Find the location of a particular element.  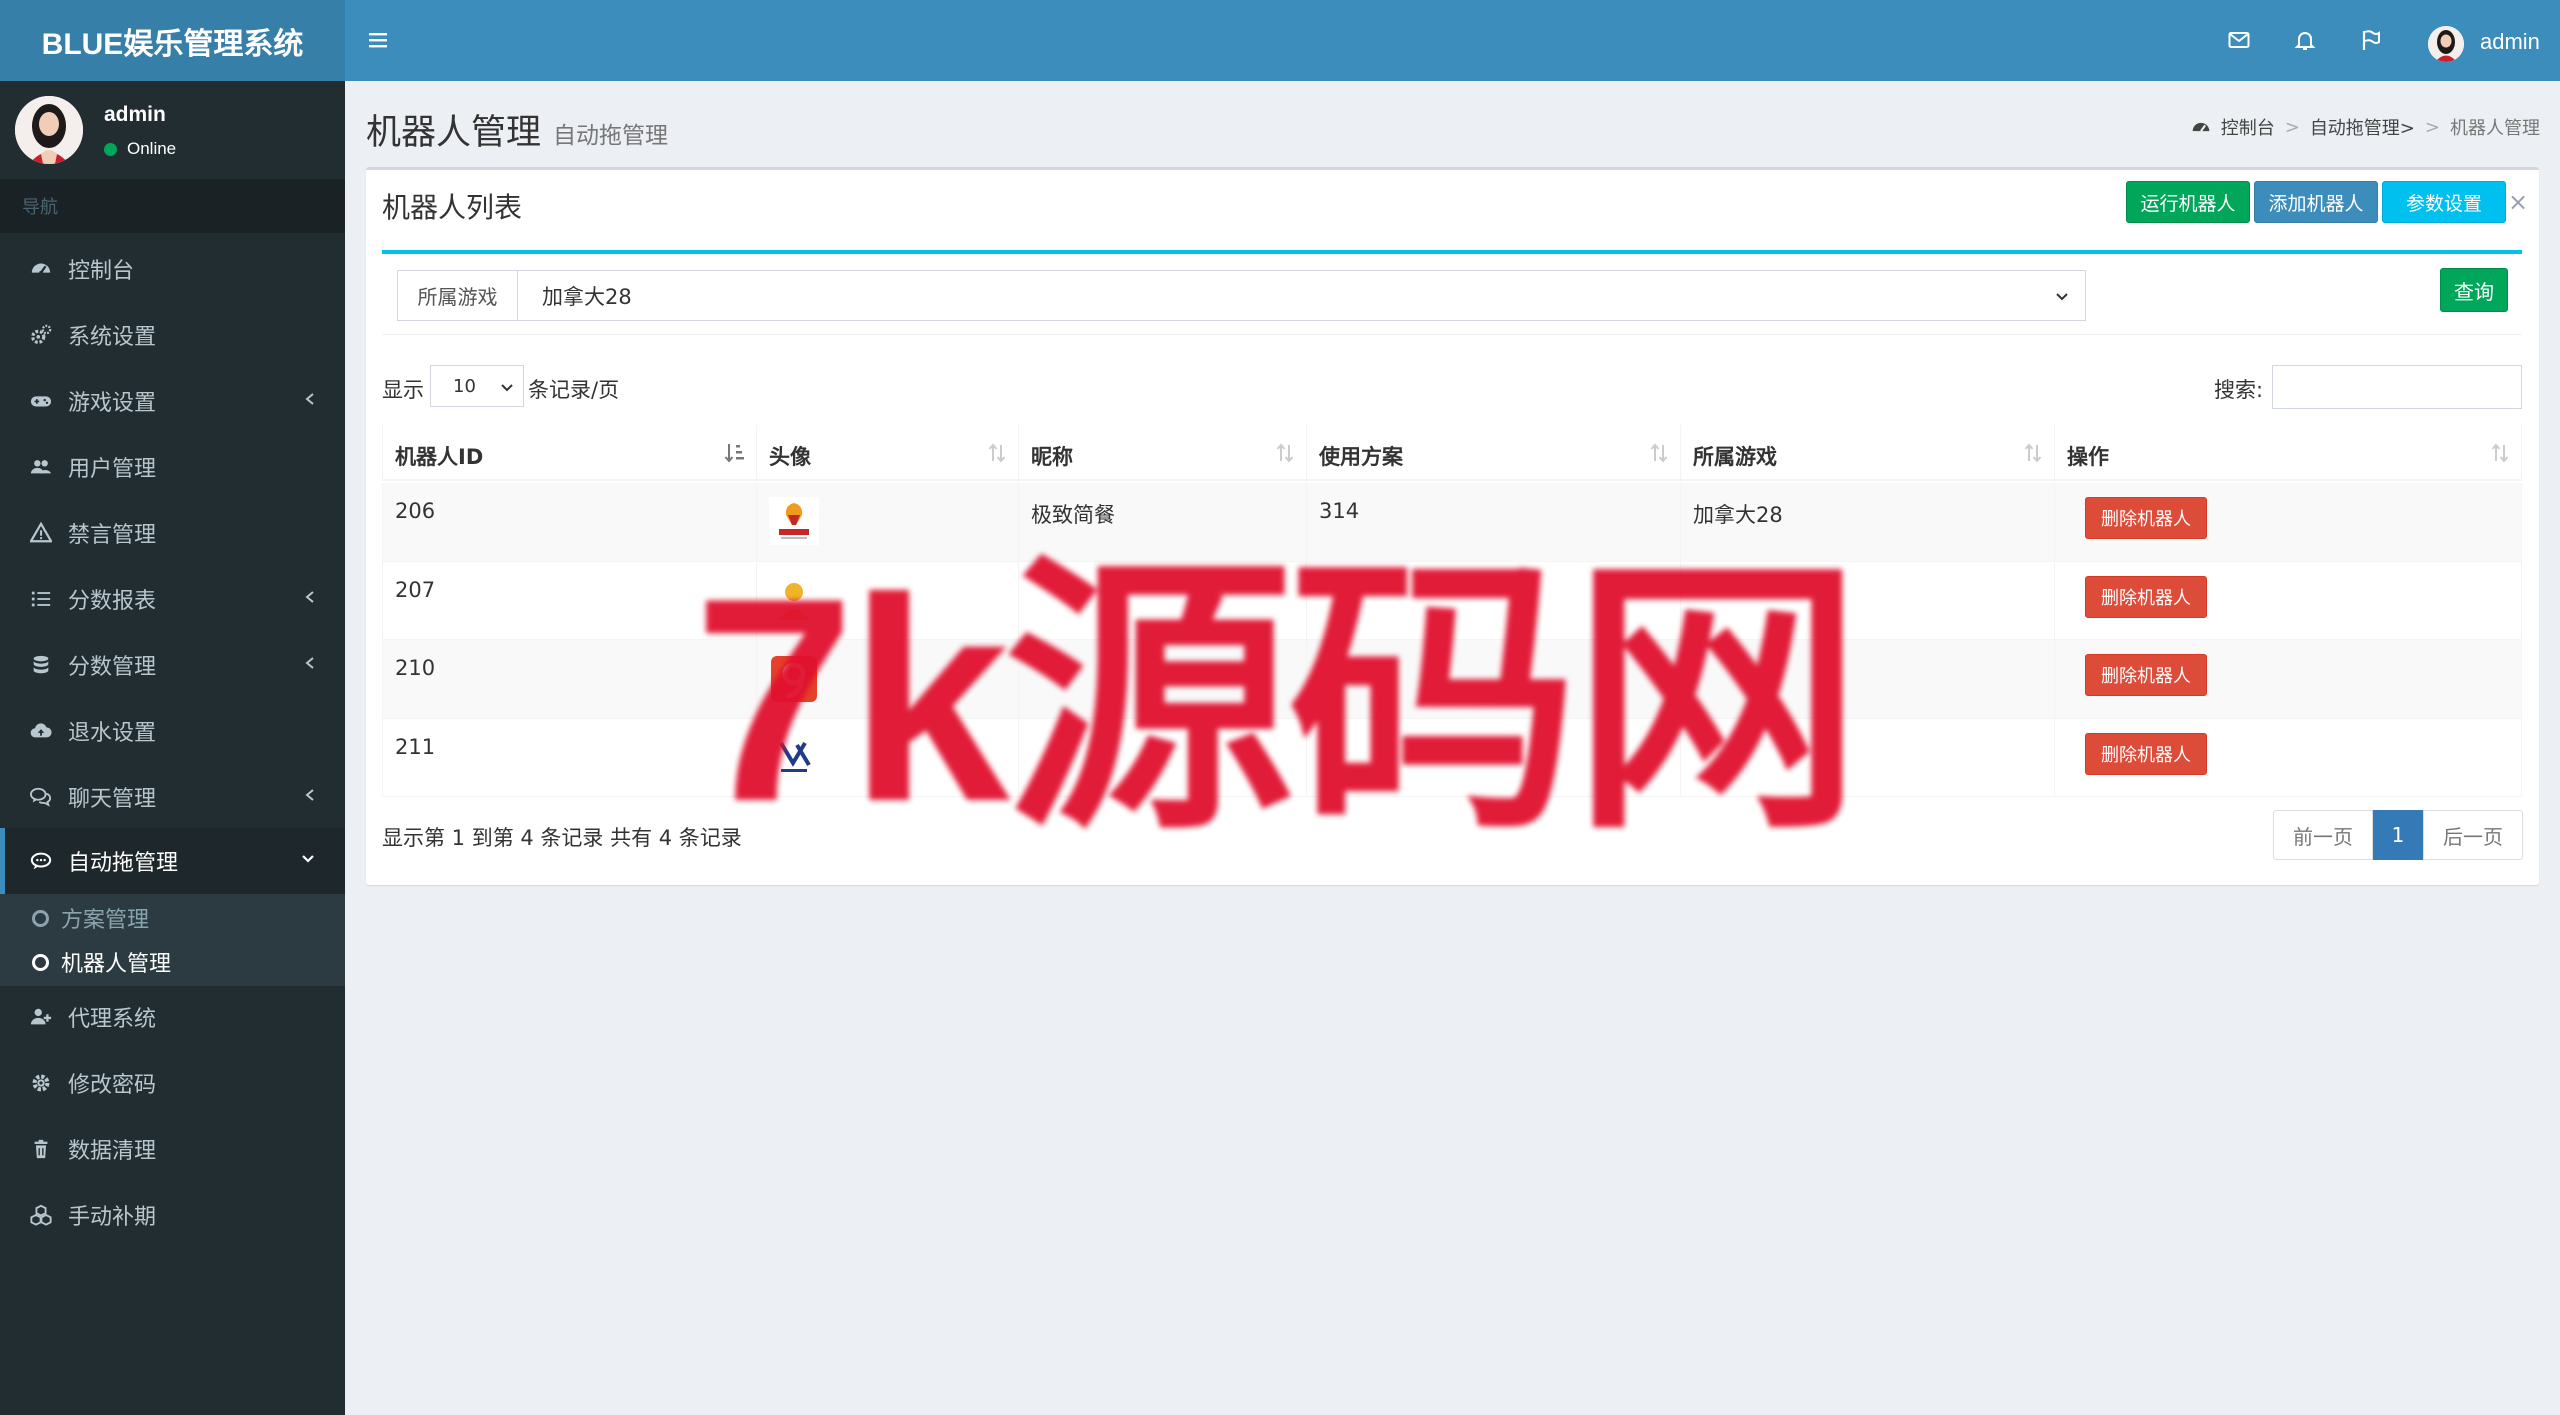

database-icon is located at coordinates (41, 665).